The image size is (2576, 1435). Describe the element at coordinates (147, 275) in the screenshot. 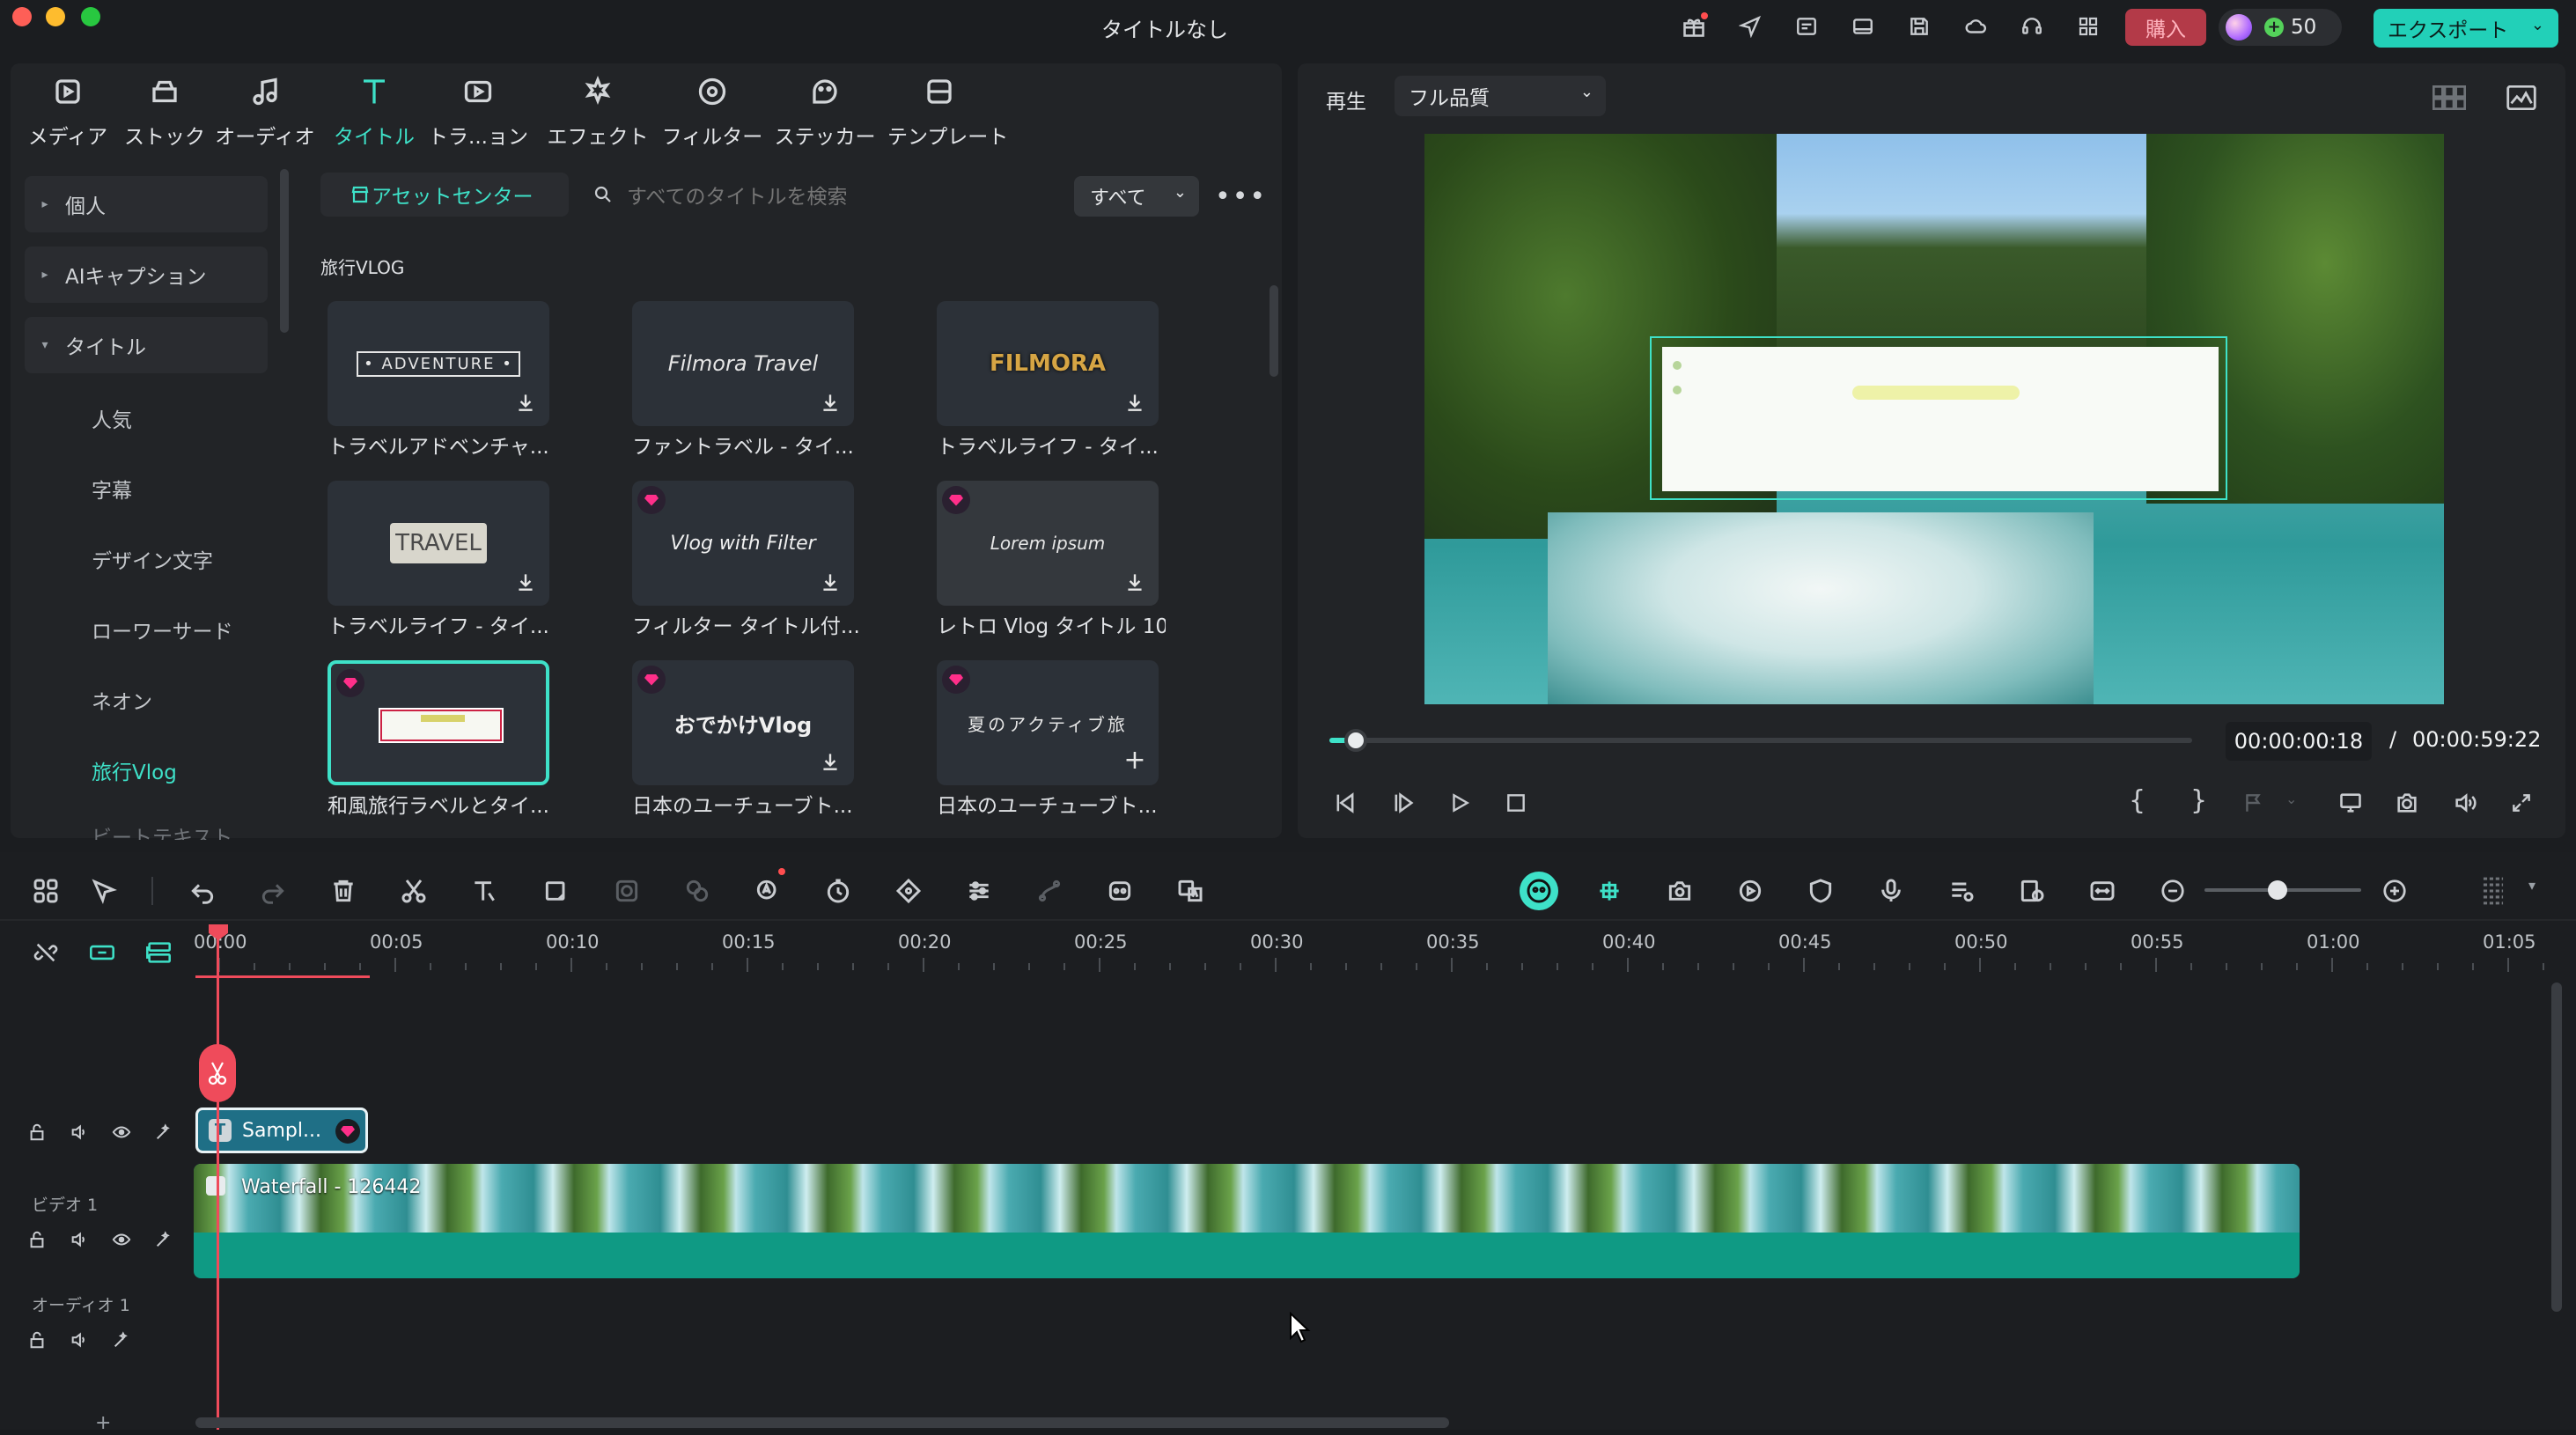

I see `sidebar-group-ai-caption: ▸ AIキャプション` at that location.